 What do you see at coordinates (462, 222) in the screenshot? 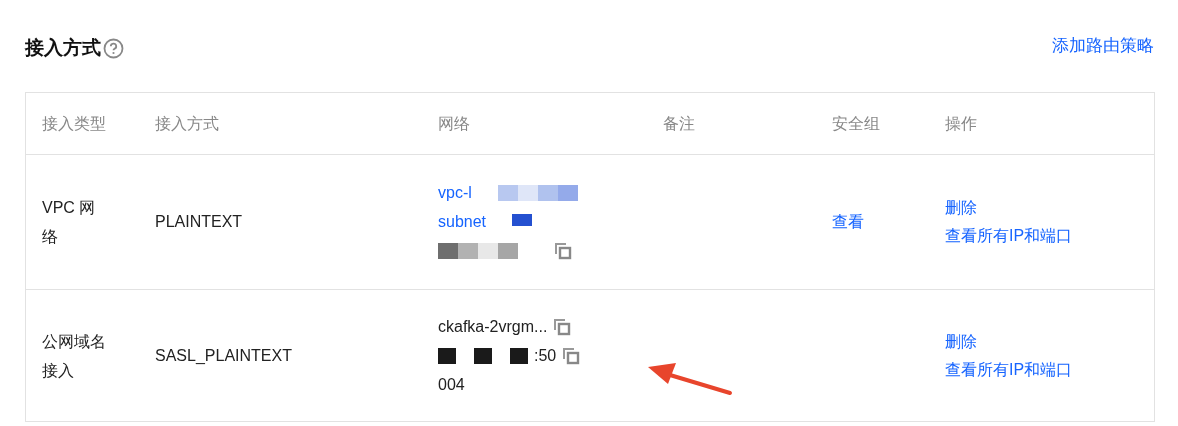
I see `network-link: subnet` at bounding box center [462, 222].